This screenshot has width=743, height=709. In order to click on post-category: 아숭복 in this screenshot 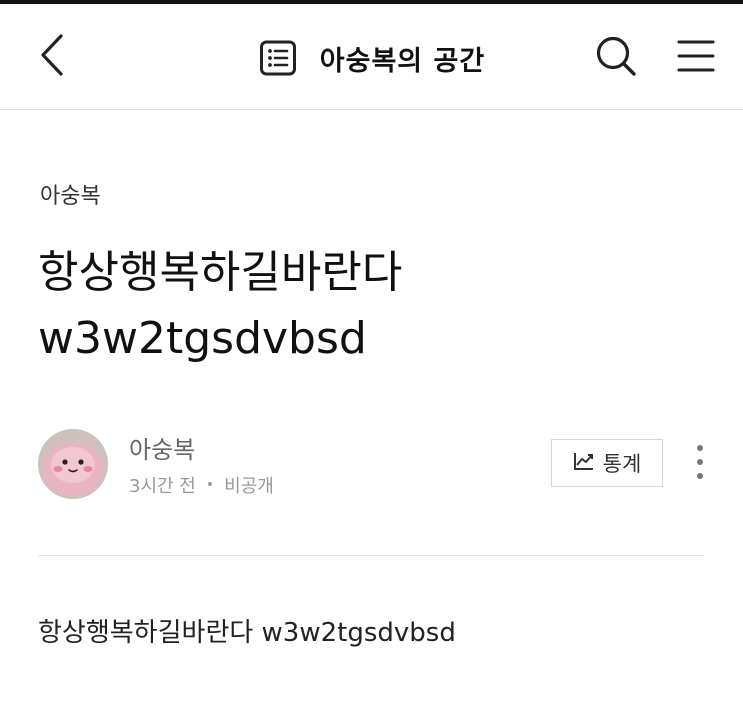, I will do `click(70, 194)`.